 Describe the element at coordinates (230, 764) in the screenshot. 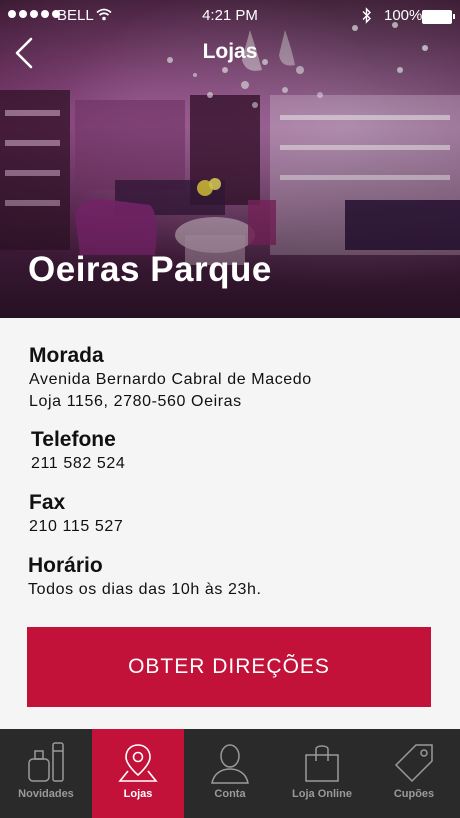

I see `user-icon` at that location.